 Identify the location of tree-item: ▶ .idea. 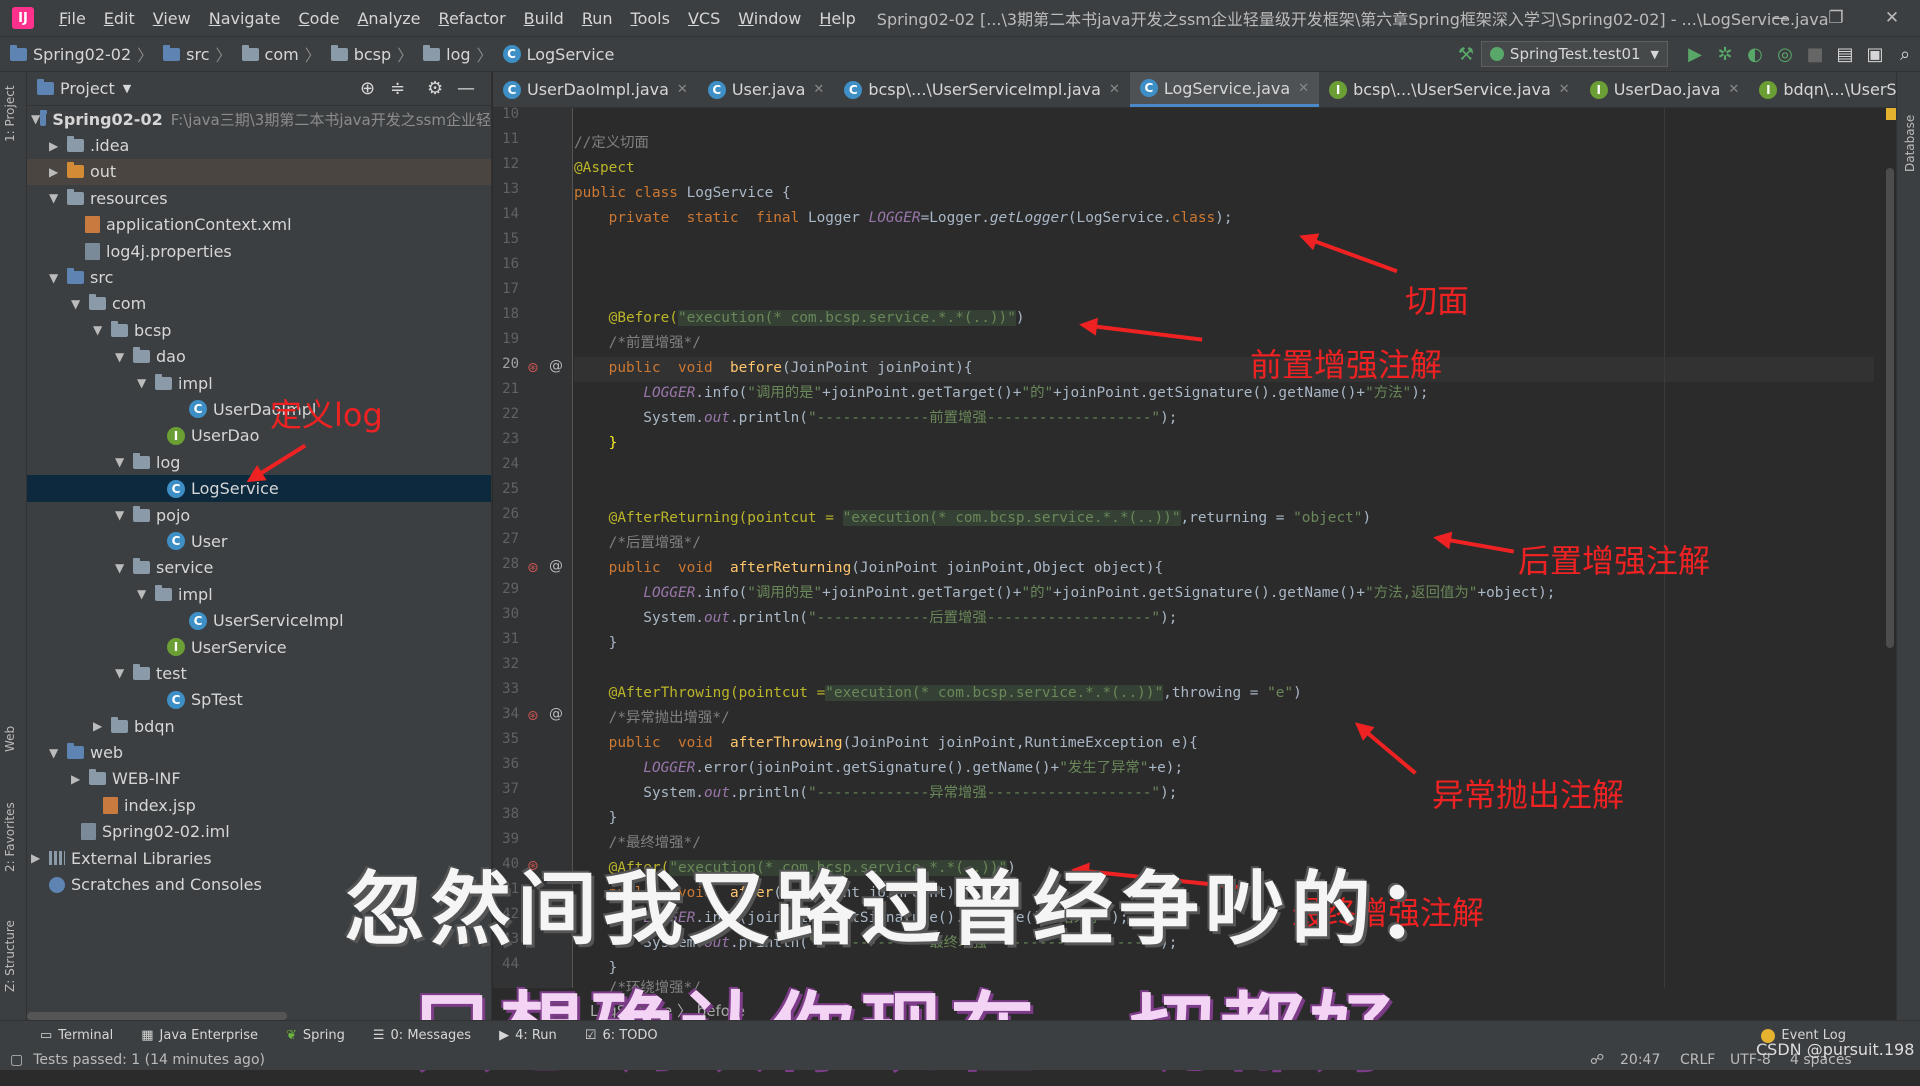
(259, 145).